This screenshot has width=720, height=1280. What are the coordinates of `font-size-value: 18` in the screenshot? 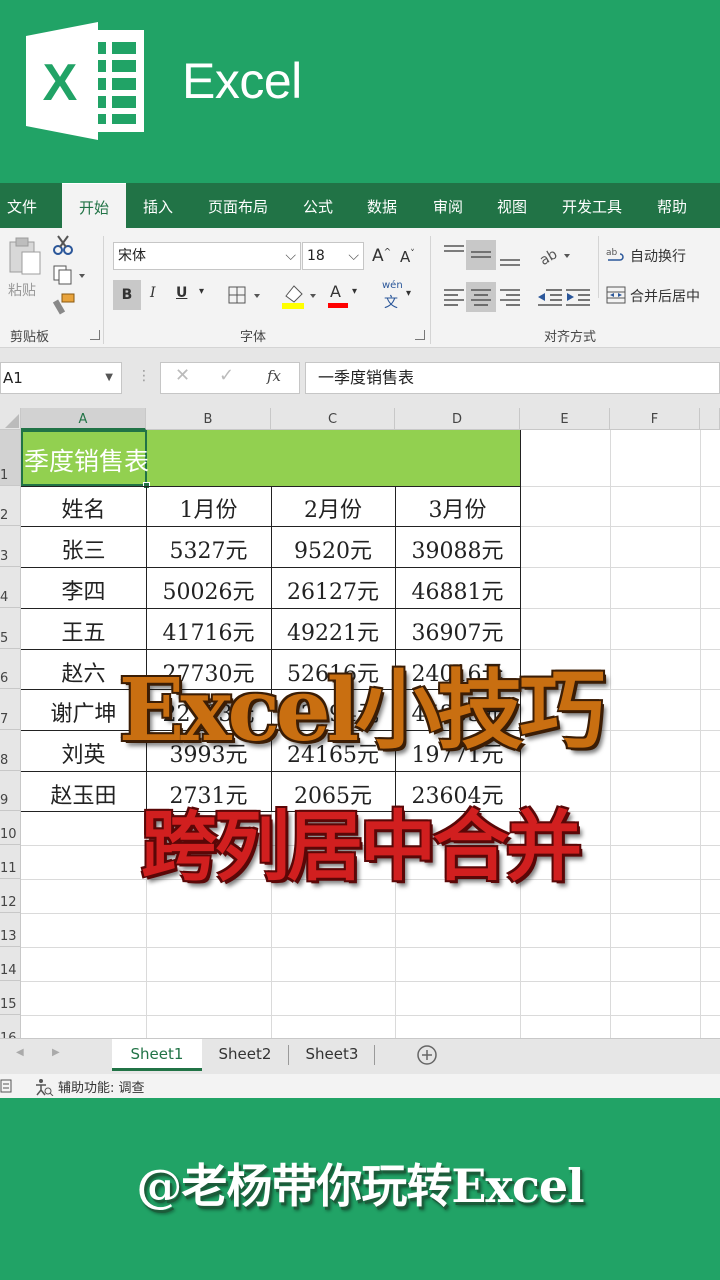 It's located at (316, 256).